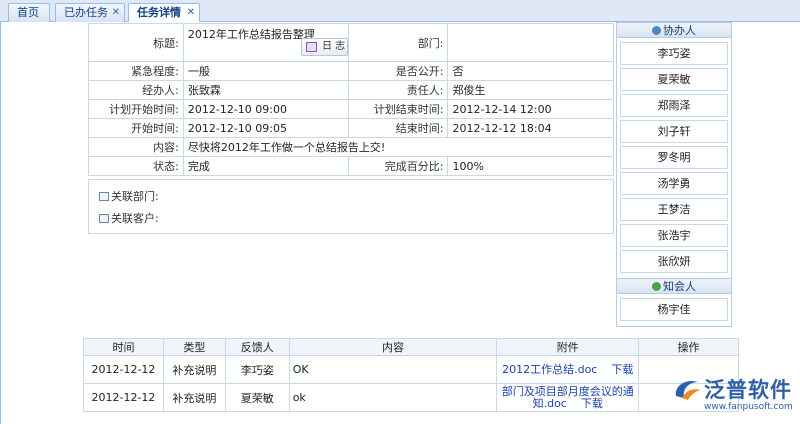 The width and height of the screenshot is (800, 424). Describe the element at coordinates (530, 42) in the screenshot. I see `dept-value` at that location.